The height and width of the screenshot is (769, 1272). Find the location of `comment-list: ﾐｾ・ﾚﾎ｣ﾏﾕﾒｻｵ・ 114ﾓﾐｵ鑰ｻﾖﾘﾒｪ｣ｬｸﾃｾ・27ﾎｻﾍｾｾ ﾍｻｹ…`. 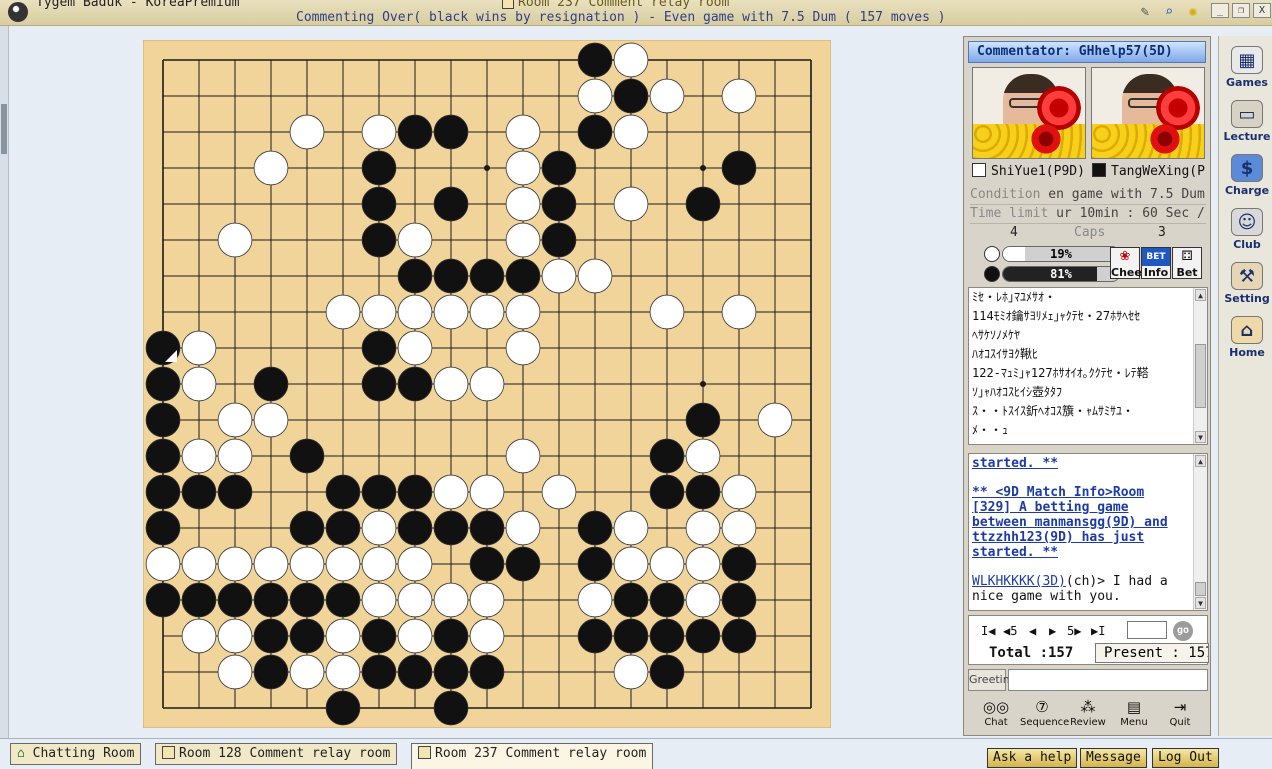

comment-list: ﾐｾ・ﾚﾎ｣ﾏﾕﾒｻｵ・ 114ﾓﾐｵ鑰ｻﾖﾘﾒｪ｣ｬｸﾃｾ・27ﾎｻﾍｾｾ ﾍｻｹ… is located at coordinates (1088, 366).